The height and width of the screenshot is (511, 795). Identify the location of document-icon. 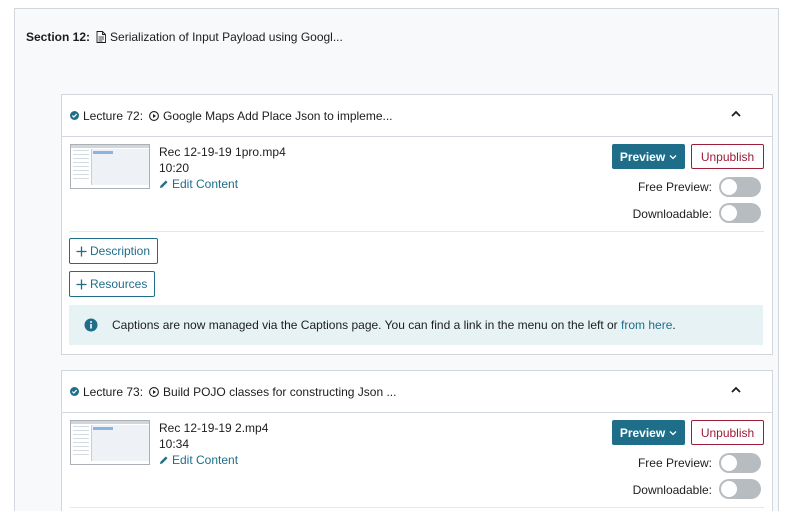
(101, 37).